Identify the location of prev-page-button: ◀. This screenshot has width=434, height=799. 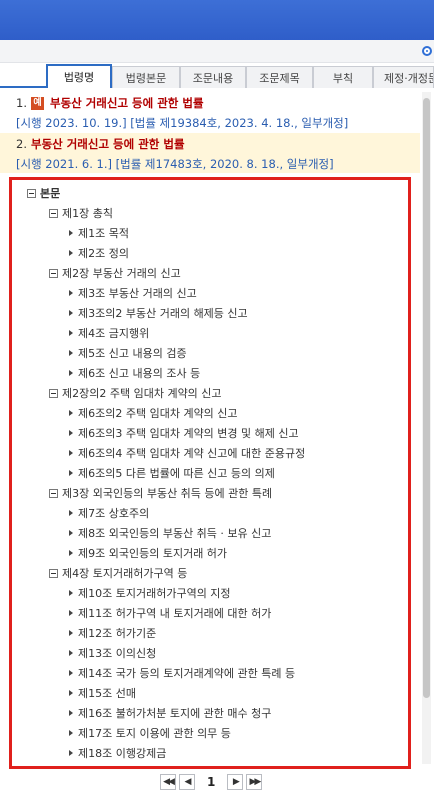
(187, 782).